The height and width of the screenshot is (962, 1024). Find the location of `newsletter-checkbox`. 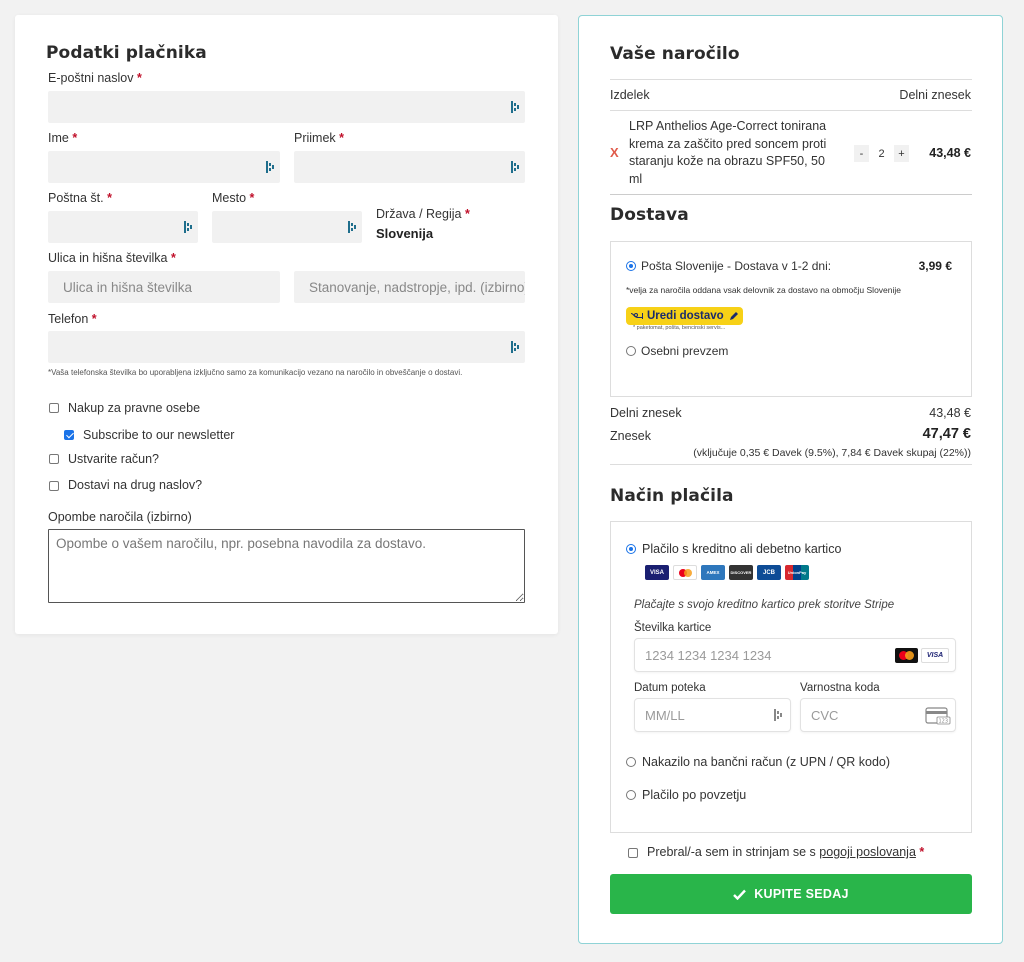

newsletter-checkbox is located at coordinates (69, 435).